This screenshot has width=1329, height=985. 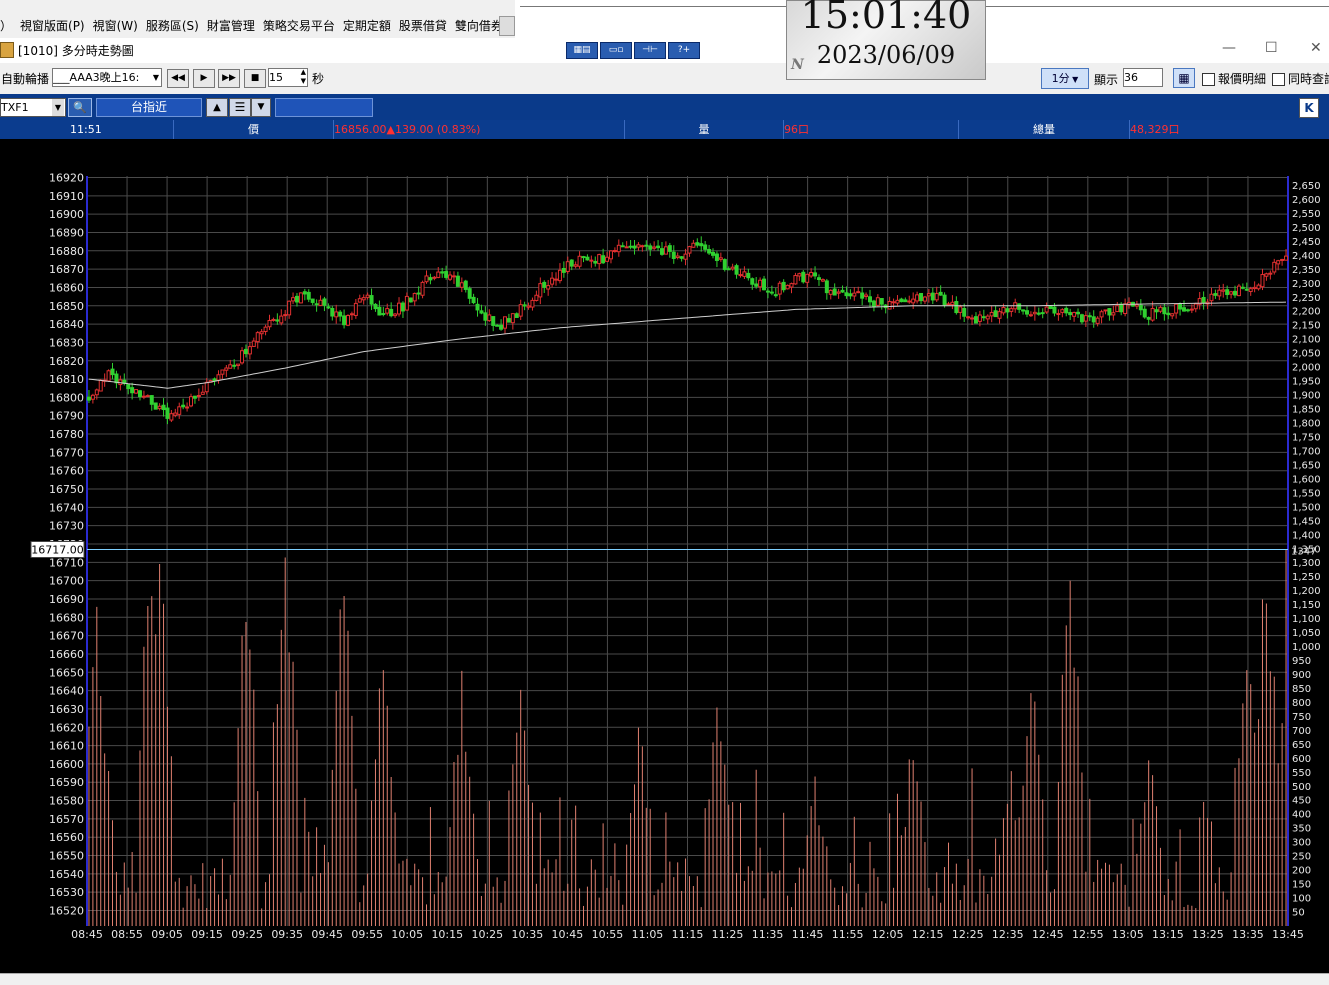 What do you see at coordinates (52, 25) in the screenshot?
I see `menu-item-1: 視窗版面(P)` at bounding box center [52, 25].